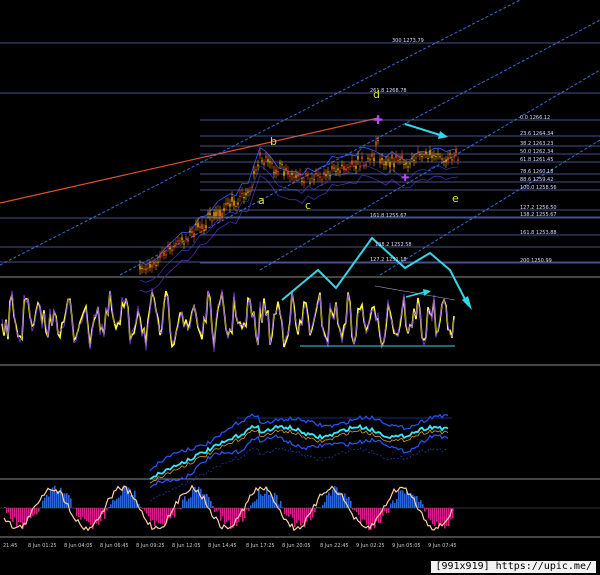  What do you see at coordinates (388, 260) in the screenshot?
I see `fib-label-17: 127.2 1251.18` at bounding box center [388, 260].